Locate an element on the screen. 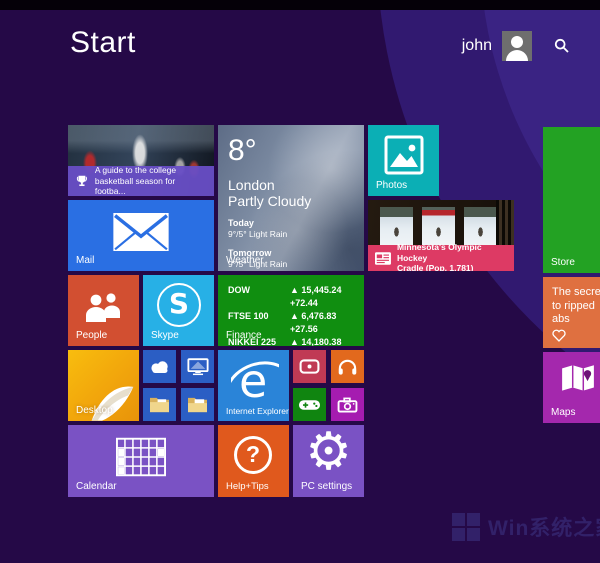 Image resolution: width=600 pixels, height=563 pixels. tile-games-small is located at coordinates (309, 404).